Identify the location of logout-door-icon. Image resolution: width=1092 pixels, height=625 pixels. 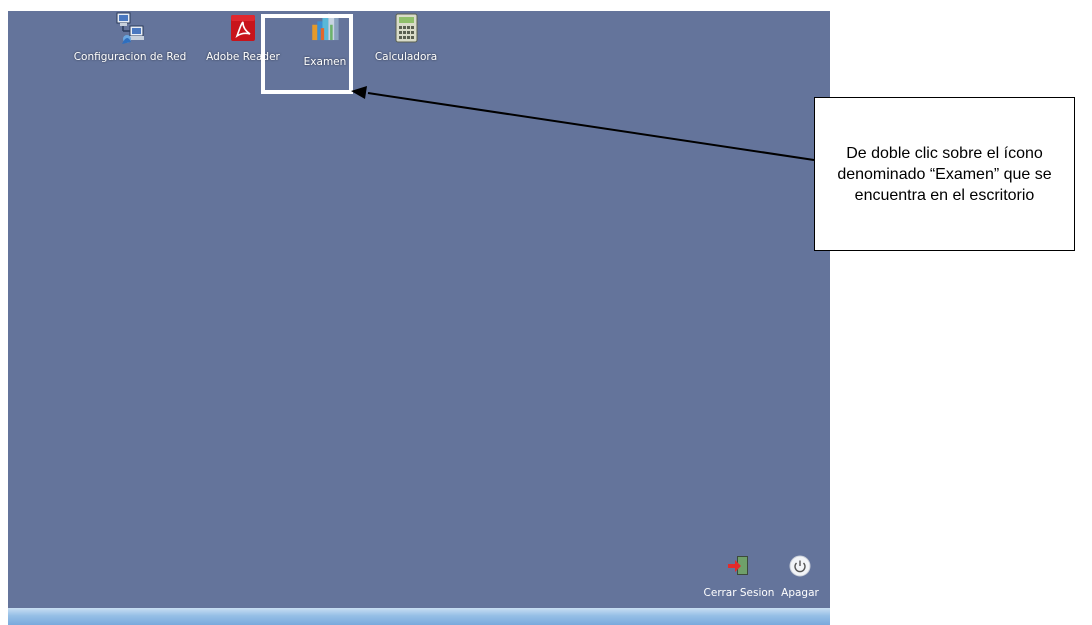
(739, 568).